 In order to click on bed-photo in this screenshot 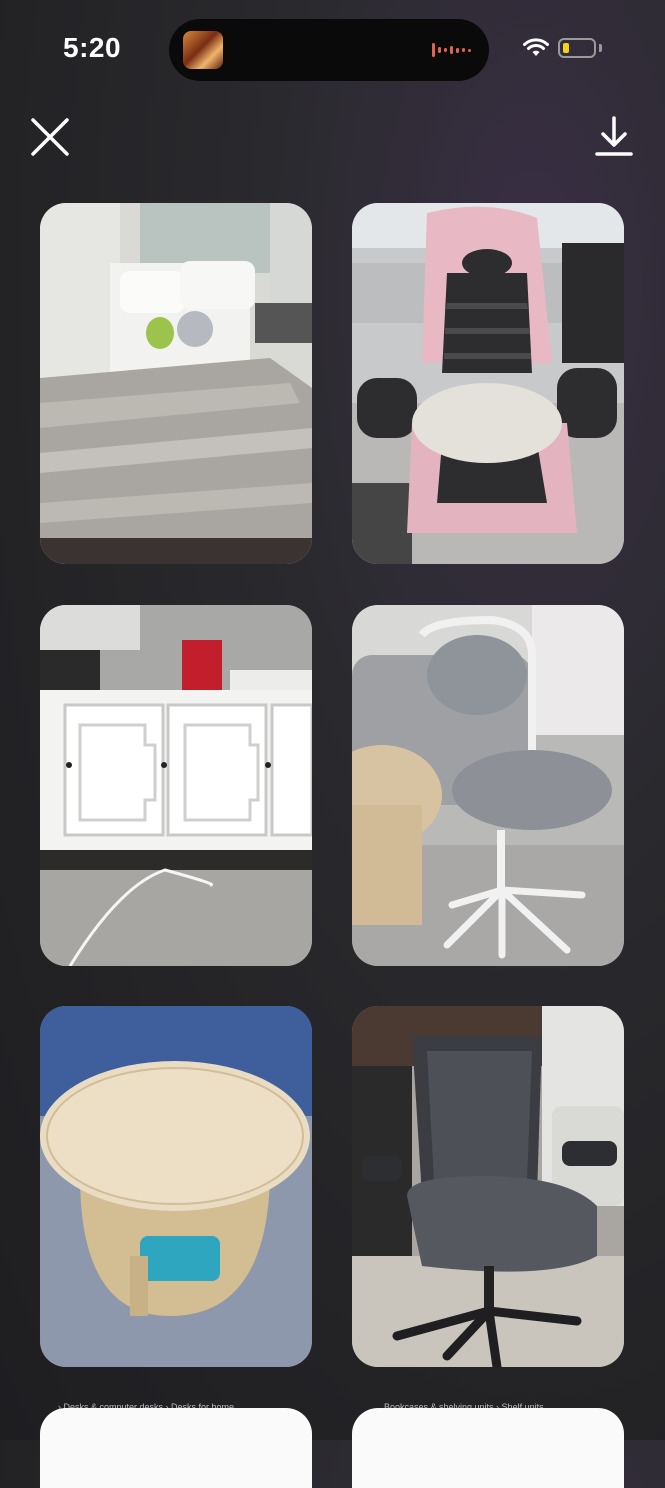, I will do `click(176, 383)`.